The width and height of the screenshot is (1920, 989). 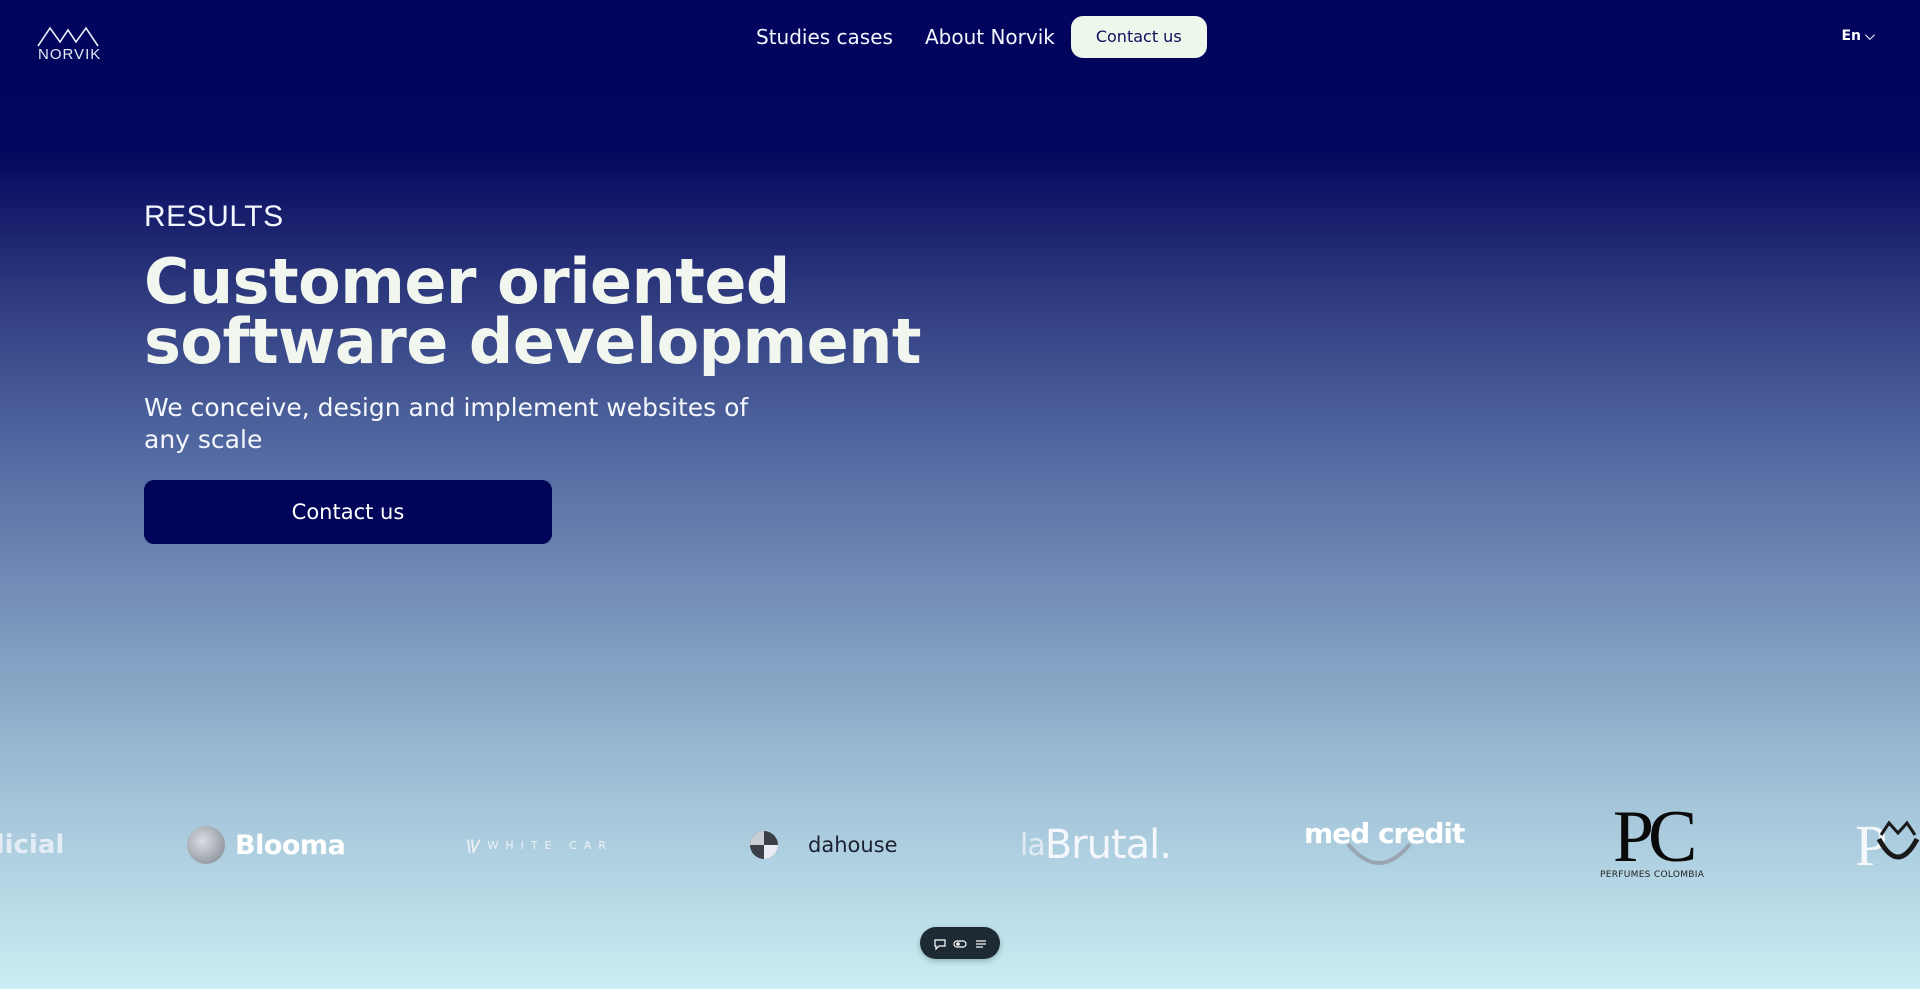 I want to click on client-logo-judicial-text: dicial, so click(x=32, y=845).